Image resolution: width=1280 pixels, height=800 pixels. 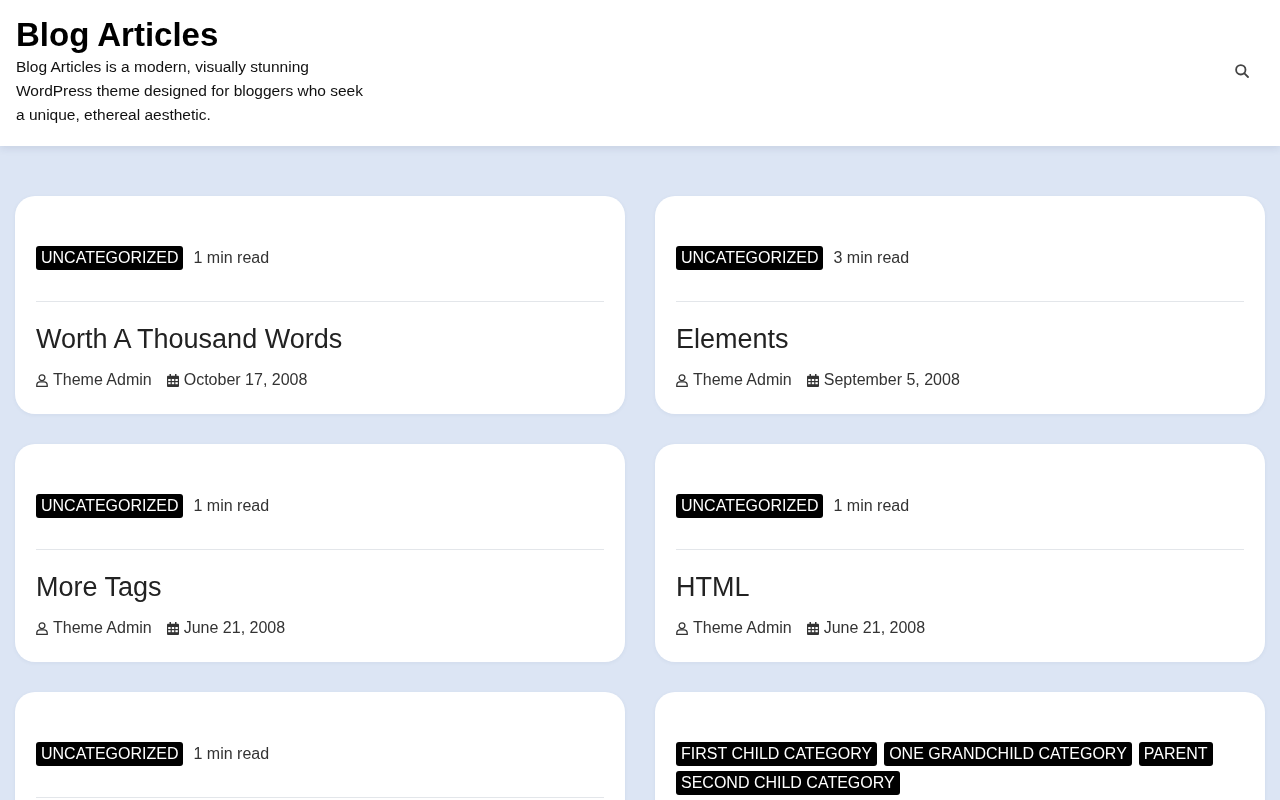 What do you see at coordinates (117, 35) in the screenshot?
I see `site-title: Blog Articles` at bounding box center [117, 35].